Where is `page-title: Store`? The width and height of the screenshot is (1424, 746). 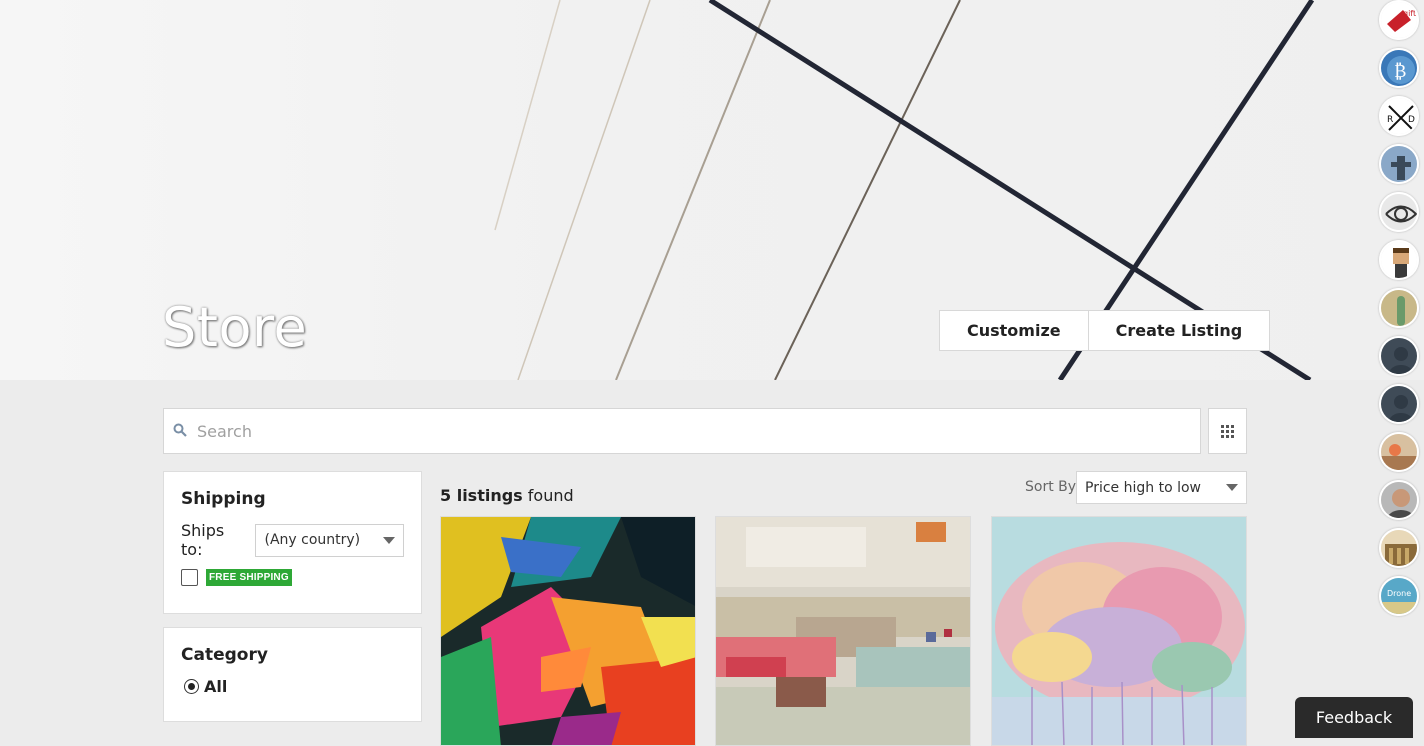 page-title: Store is located at coordinates (235, 327).